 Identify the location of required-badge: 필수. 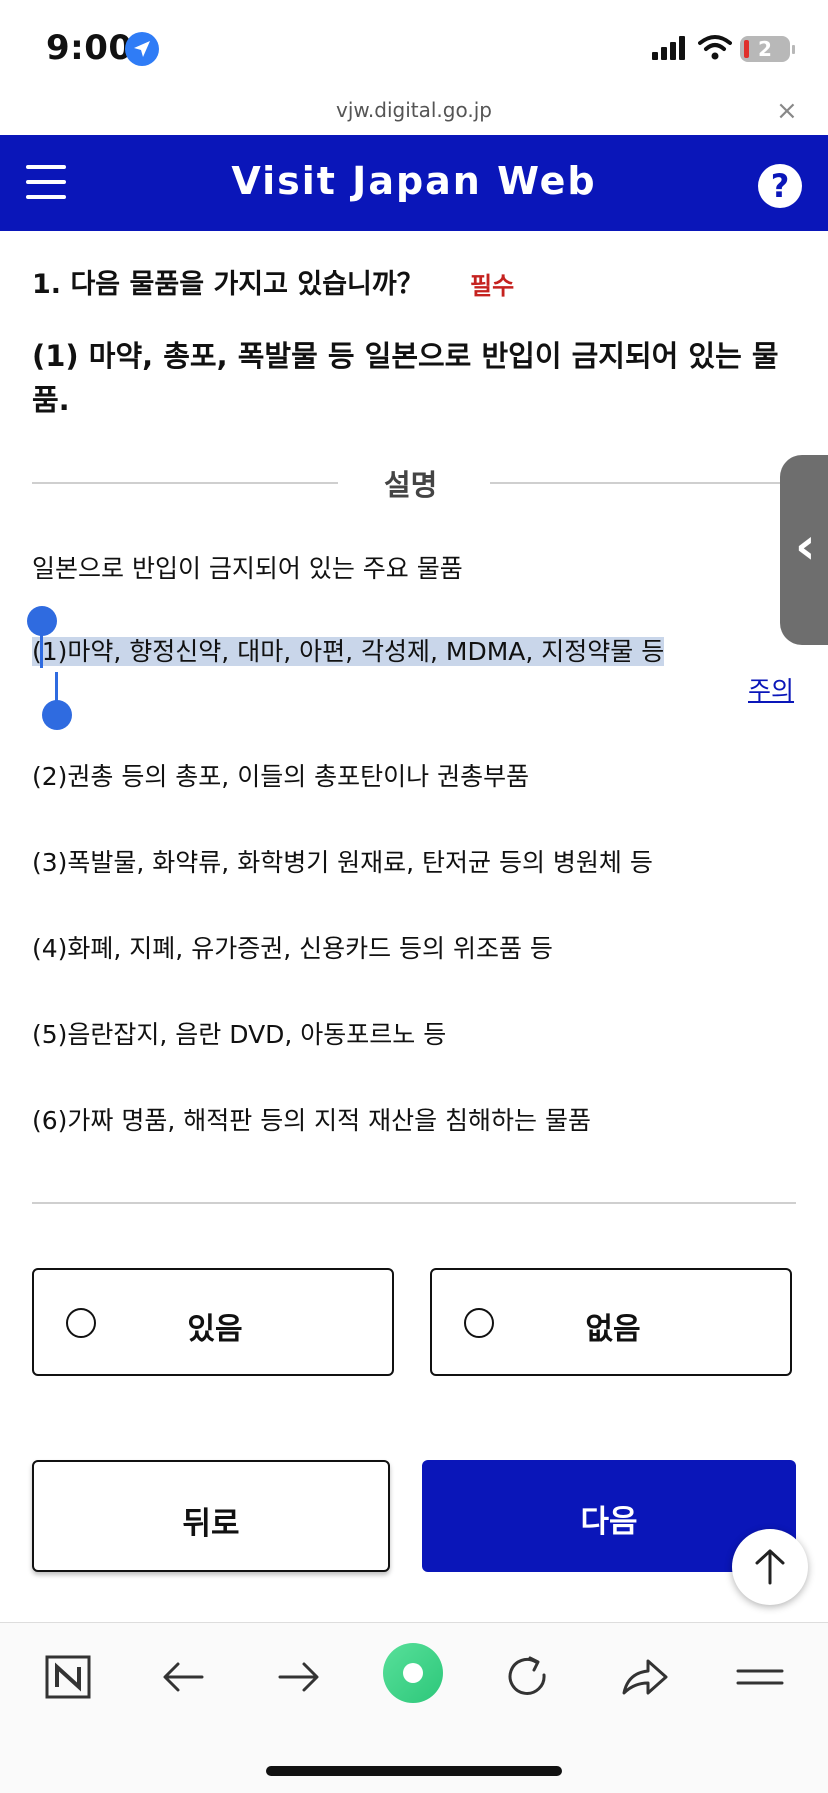
(492, 286).